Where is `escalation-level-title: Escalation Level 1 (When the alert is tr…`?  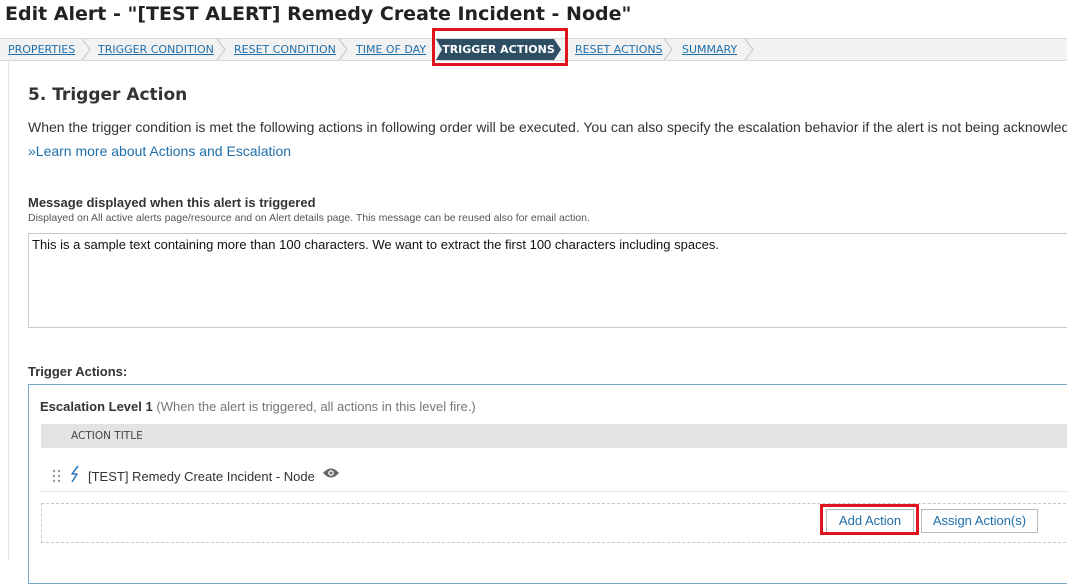
escalation-level-title: Escalation Level 1 (When the alert is tr… is located at coordinates (258, 406).